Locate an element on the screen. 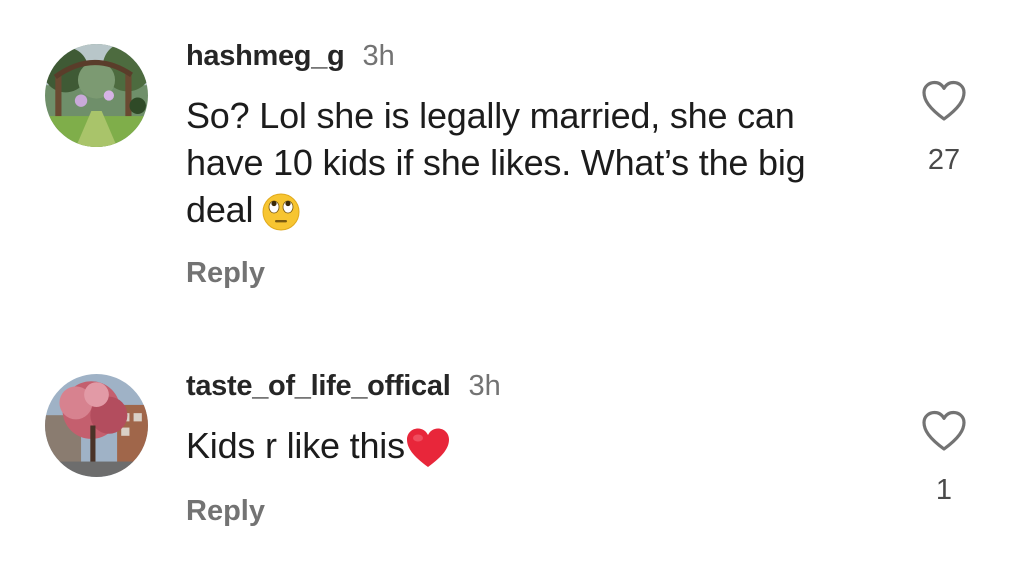 This screenshot has width=1024, height=565. comment-meta: taste_of_life_offical 3h is located at coordinates (531, 390).